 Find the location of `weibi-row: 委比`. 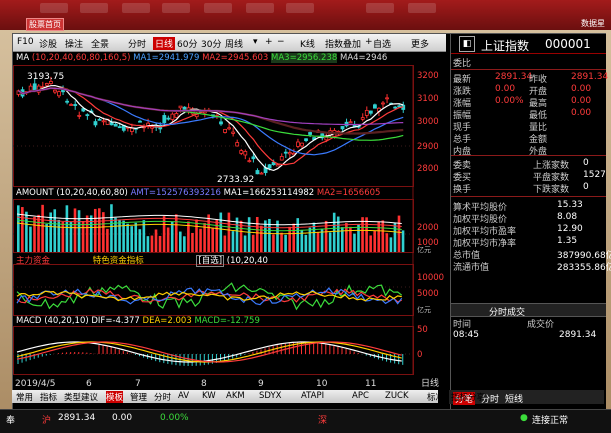

weibi-row: 委比 is located at coordinates (462, 64).